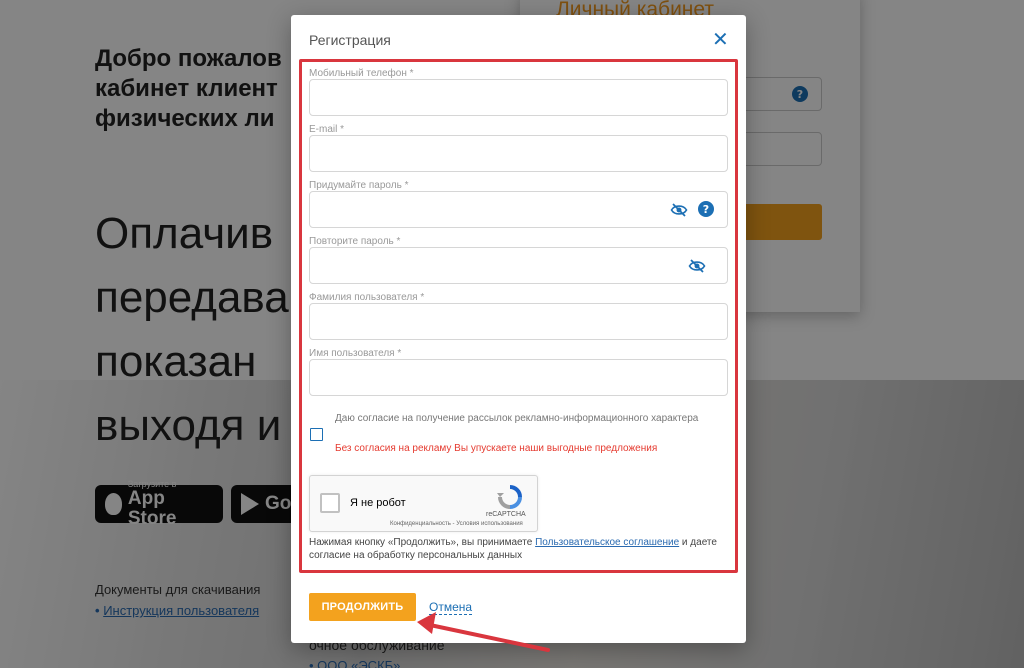  Describe the element at coordinates (362, 607) in the screenshot. I see `continue-button: ПРОДОЛЖИТЬ` at that location.